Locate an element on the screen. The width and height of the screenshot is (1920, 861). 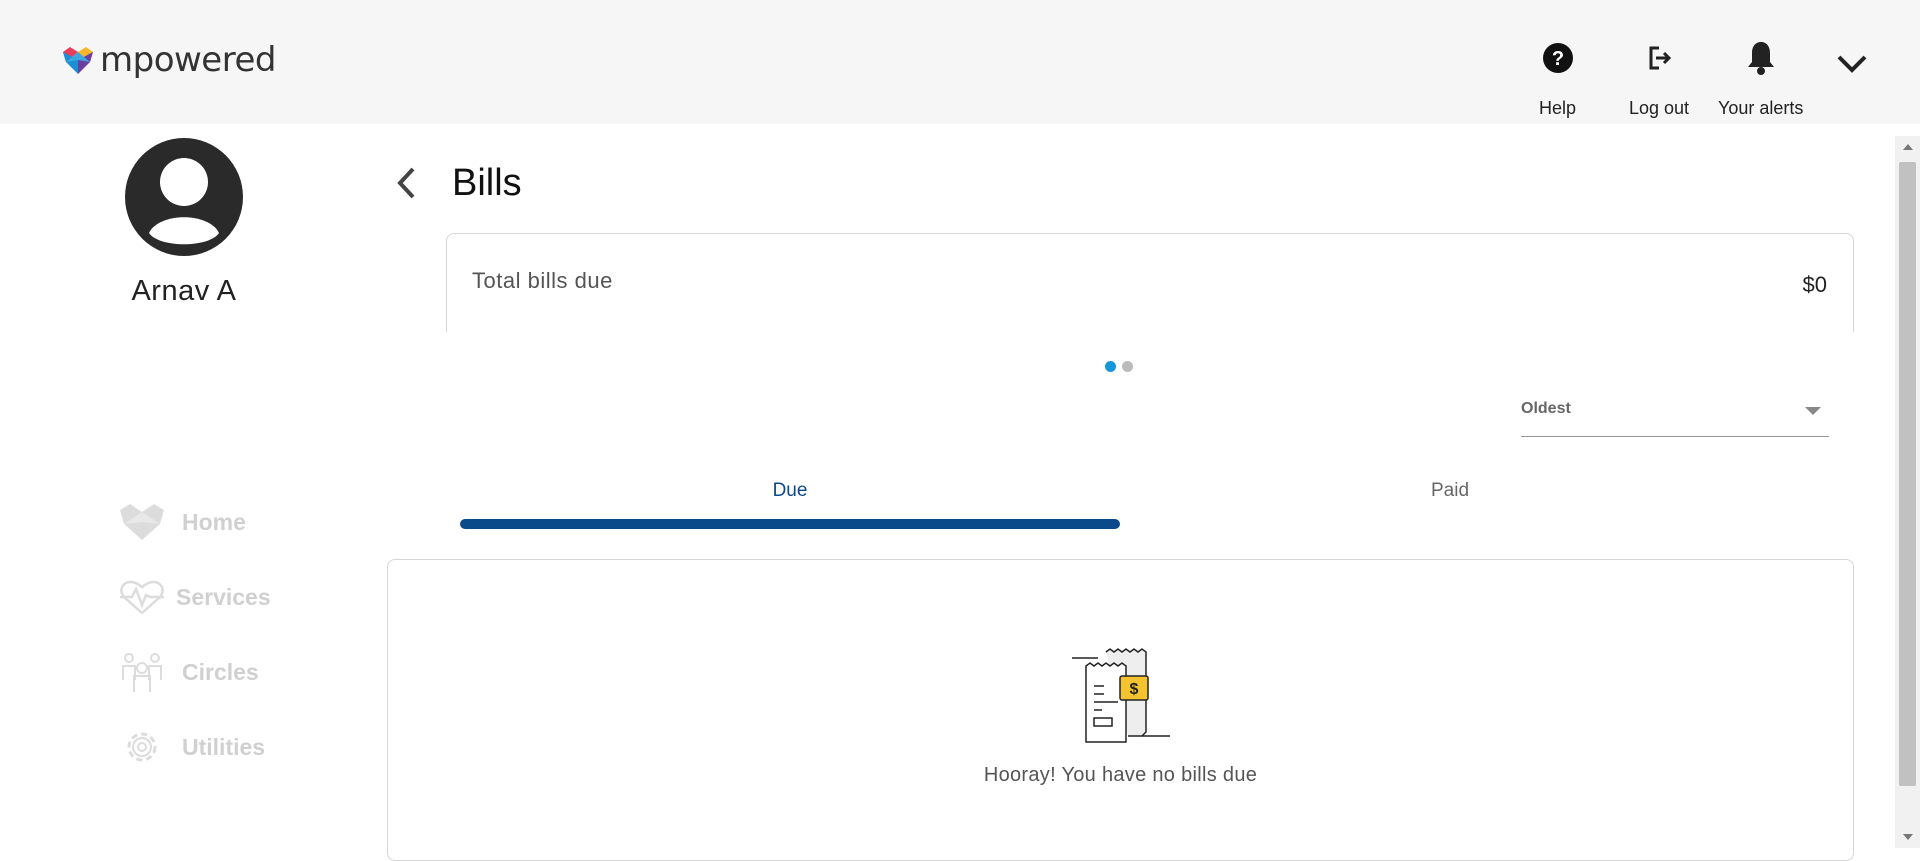
sidebar-item-circles: Circles is located at coordinates (187, 672).